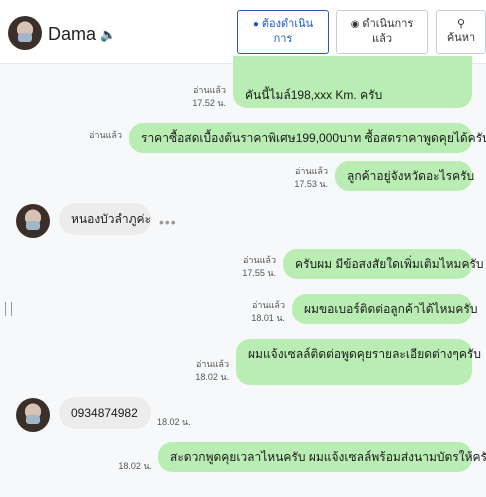 The image size is (486, 497). I want to click on message-bubble-out: ครับผม มีข้อสงสัยใดเพิ่มเติมไหมครับ, so click(383, 264).